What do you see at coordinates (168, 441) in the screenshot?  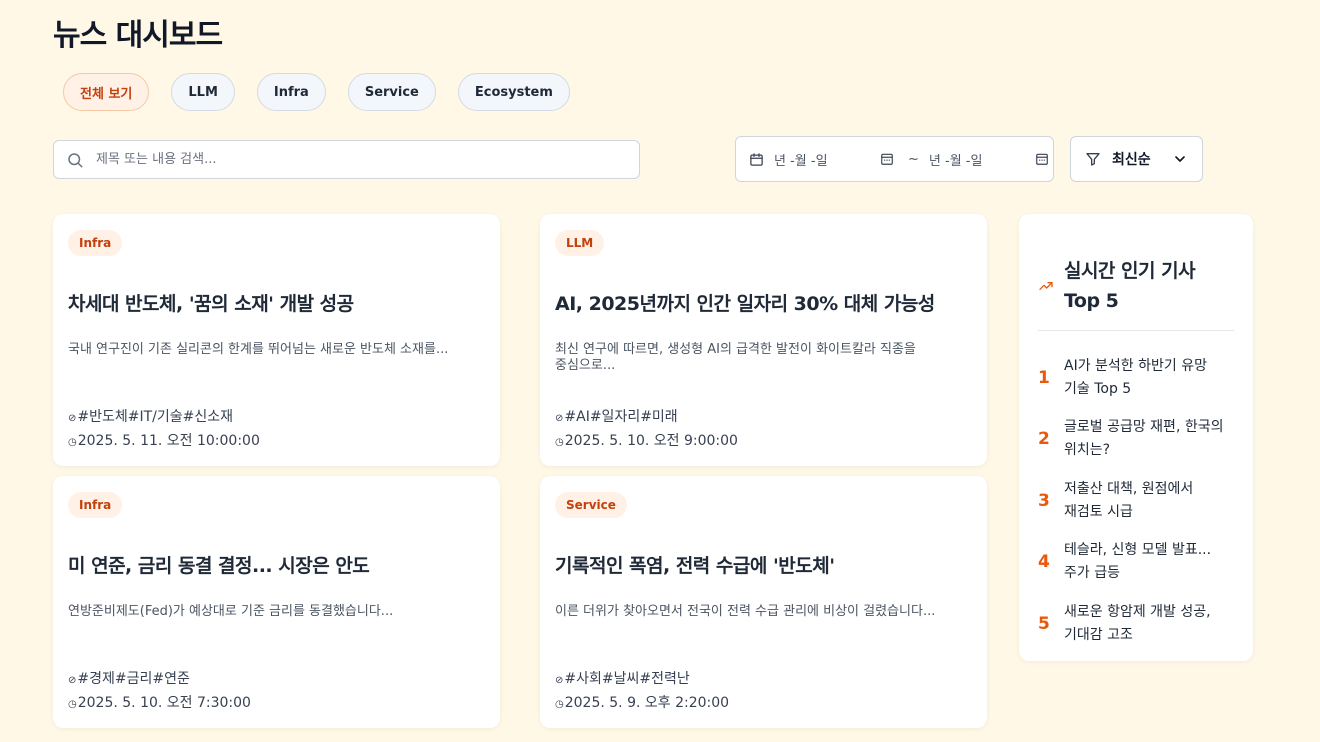 I see `date-text: 2025. 5. 11. 오전 10:00:00` at bounding box center [168, 441].